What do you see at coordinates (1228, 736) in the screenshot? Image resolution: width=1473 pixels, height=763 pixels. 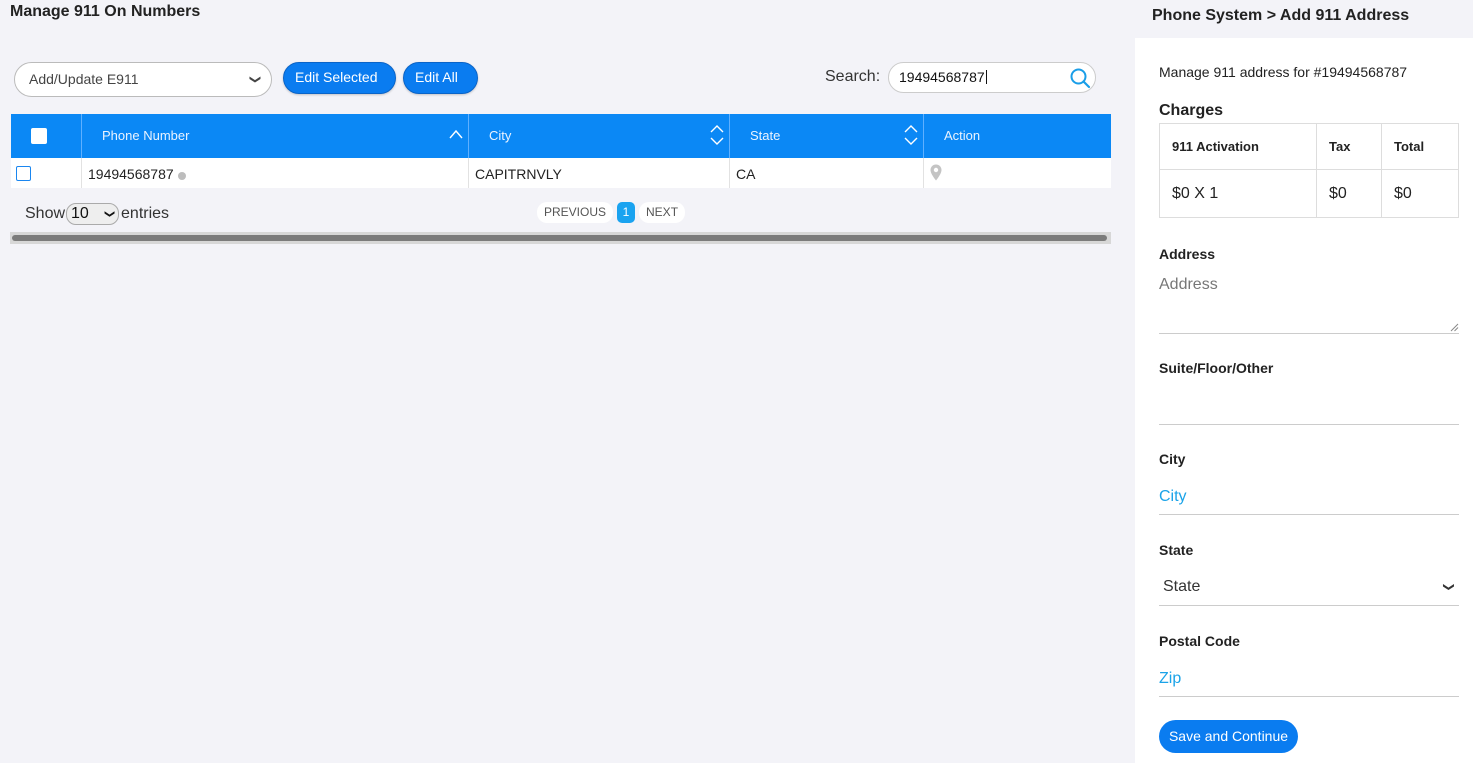 I see `save-and-continue-button: Save and Continue` at bounding box center [1228, 736].